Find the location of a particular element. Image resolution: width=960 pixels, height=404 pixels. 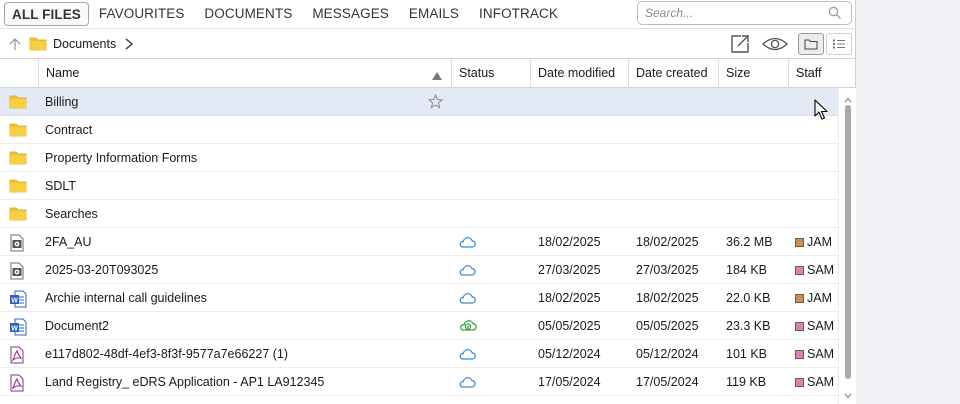

vertical-scrollbar is located at coordinates (847, 246).